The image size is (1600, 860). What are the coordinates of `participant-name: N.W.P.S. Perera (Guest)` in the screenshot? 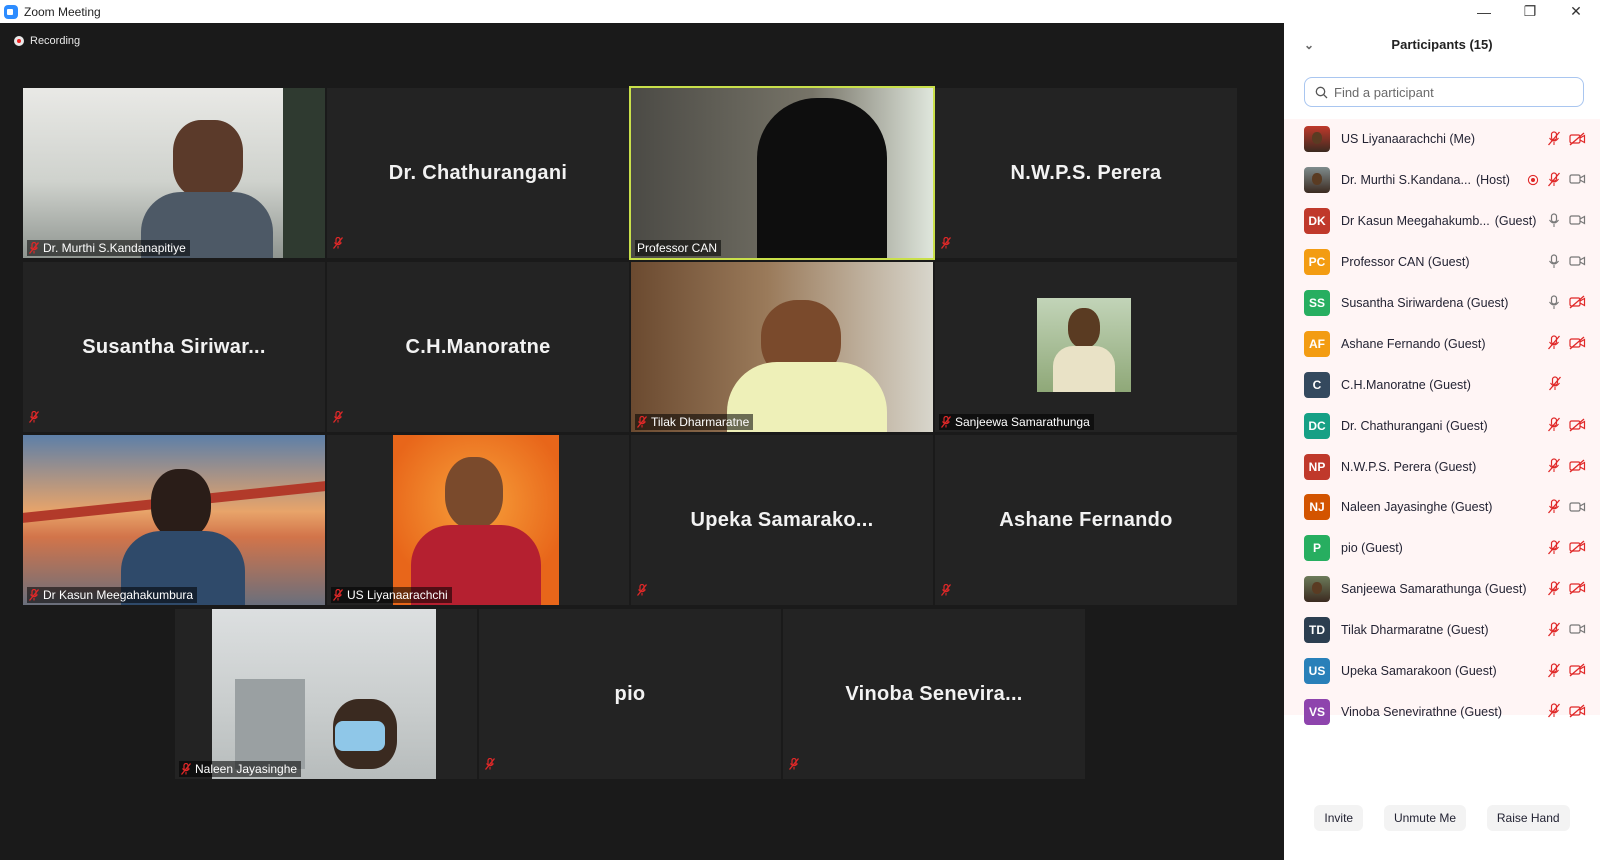 It's located at (1409, 466).